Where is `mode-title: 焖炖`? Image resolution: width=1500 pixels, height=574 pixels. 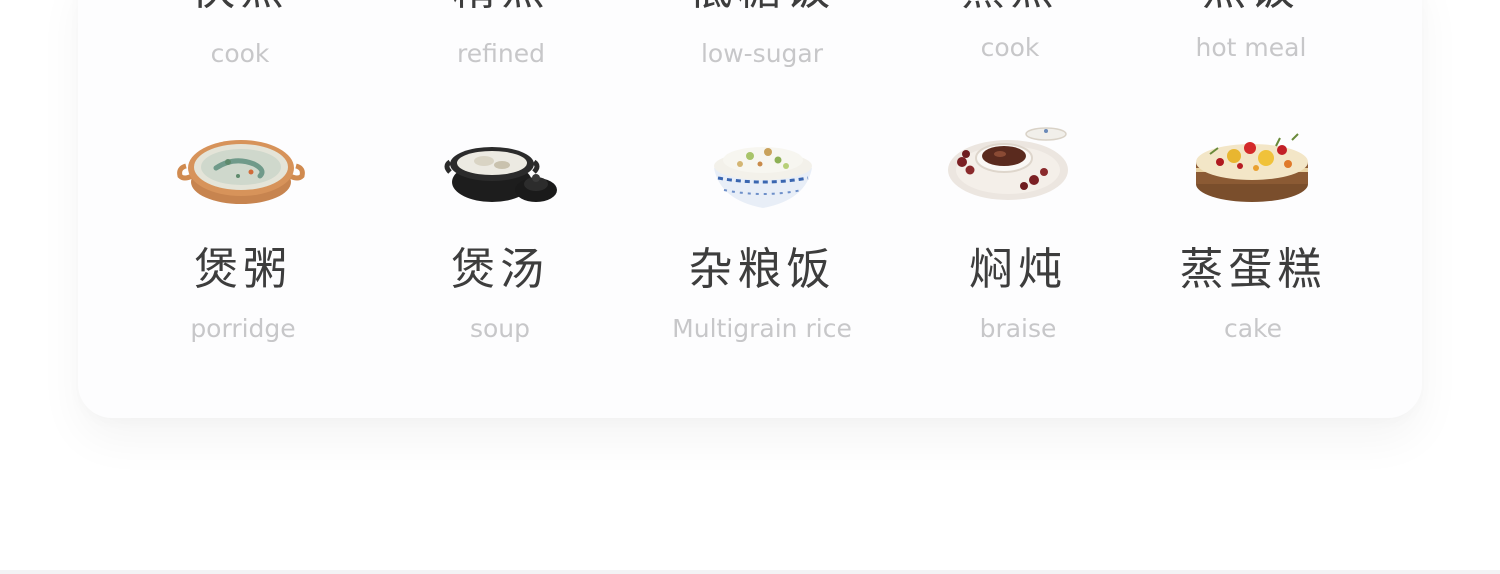 mode-title: 焖炖 is located at coordinates (1018, 269).